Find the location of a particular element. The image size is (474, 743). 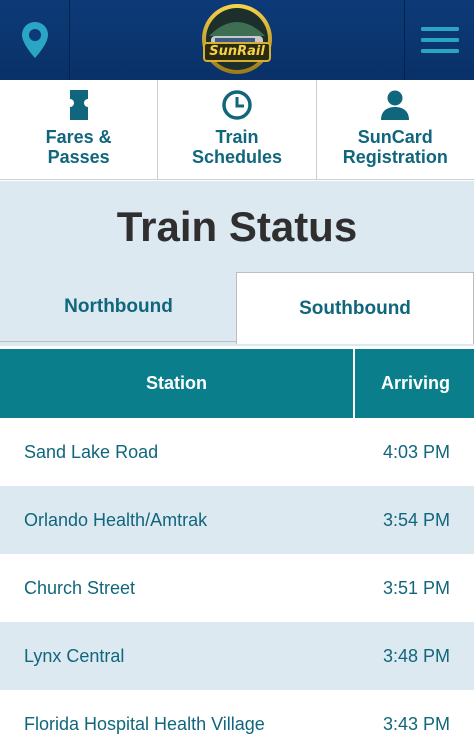

nav-label-schedules: Train Schedules is located at coordinates (236, 147).